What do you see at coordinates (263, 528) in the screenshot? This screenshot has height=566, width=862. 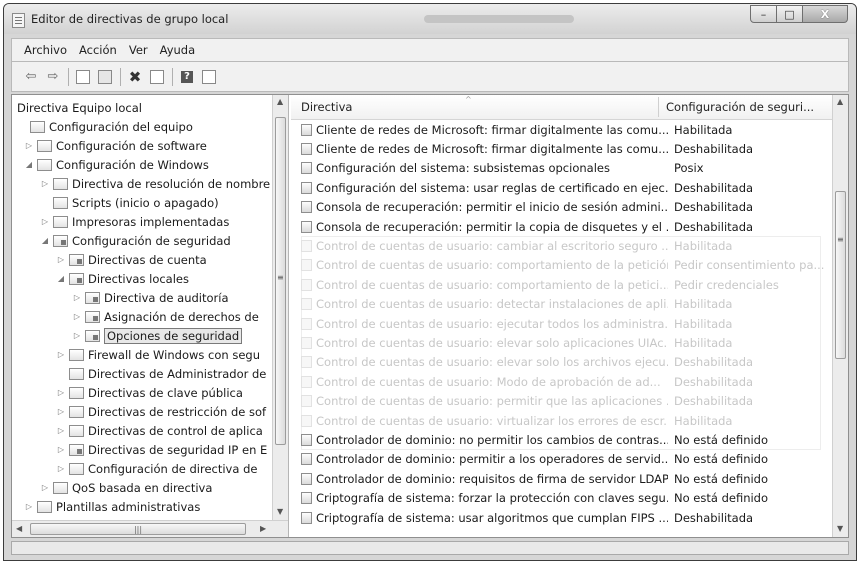 I see `scroll-right-icon: ▶` at bounding box center [263, 528].